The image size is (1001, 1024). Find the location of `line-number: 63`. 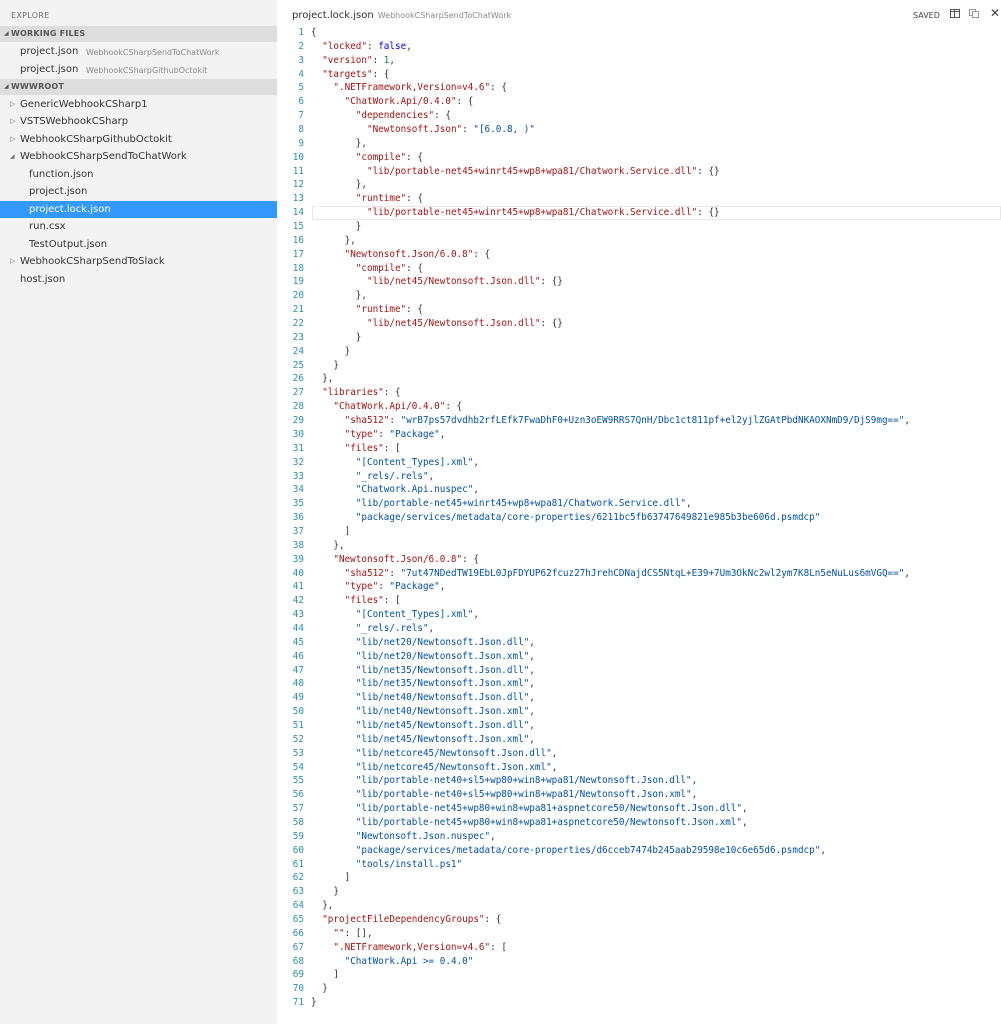

line-number: 63 is located at coordinates (298, 892).